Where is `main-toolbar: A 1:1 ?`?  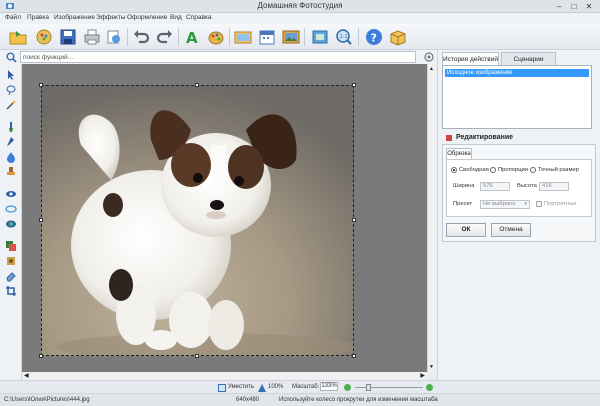 main-toolbar: A 1:1 ? is located at coordinates (300, 37).